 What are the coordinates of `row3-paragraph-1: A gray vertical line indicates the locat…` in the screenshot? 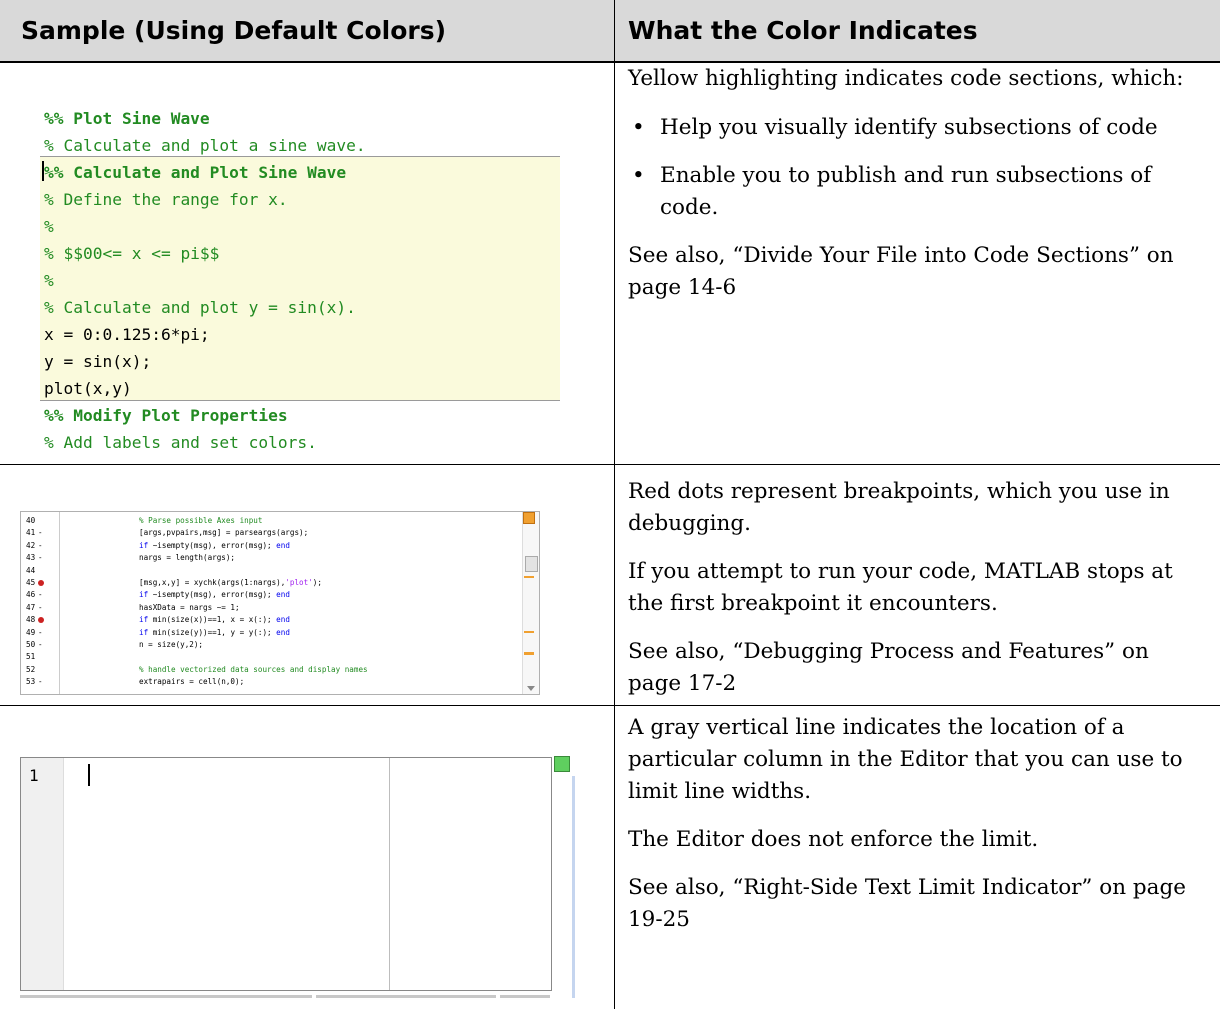 It's located at (905, 759).